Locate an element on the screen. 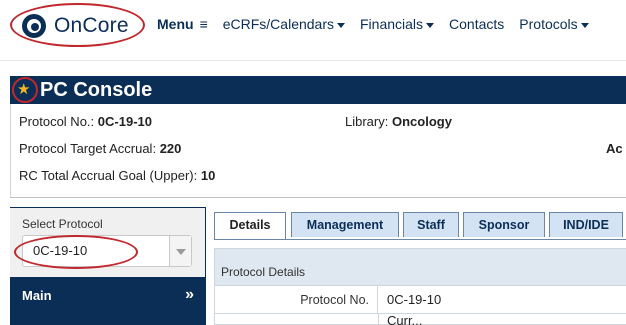  library-value: Oncology is located at coordinates (421, 121).